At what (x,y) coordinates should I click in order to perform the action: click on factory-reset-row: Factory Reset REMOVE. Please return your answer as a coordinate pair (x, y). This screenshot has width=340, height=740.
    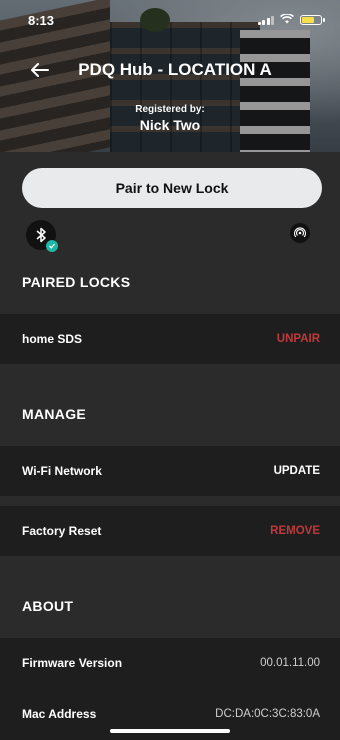
    Looking at the image, I should click on (170, 531).